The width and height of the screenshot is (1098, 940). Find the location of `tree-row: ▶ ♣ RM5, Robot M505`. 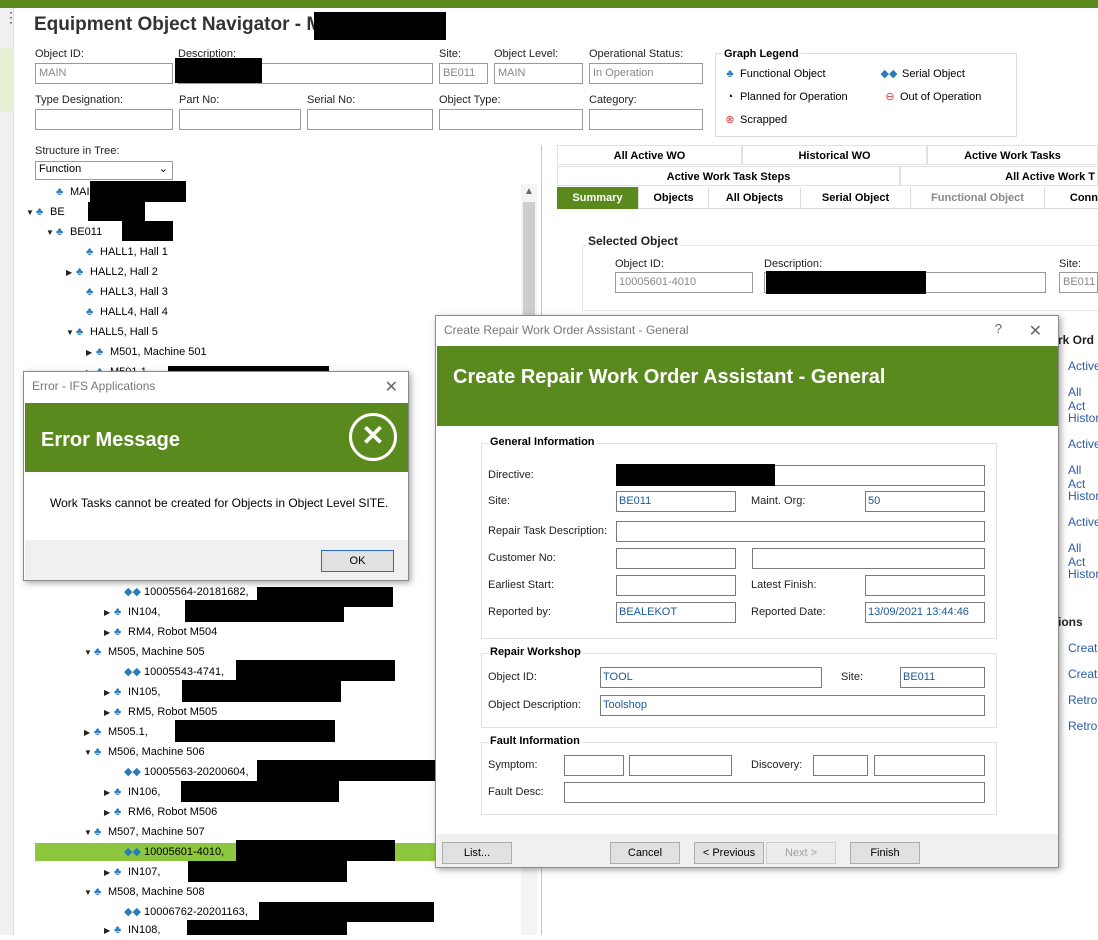

tree-row: ▶ ♣ RM5, Robot M505 is located at coordinates (160, 712).